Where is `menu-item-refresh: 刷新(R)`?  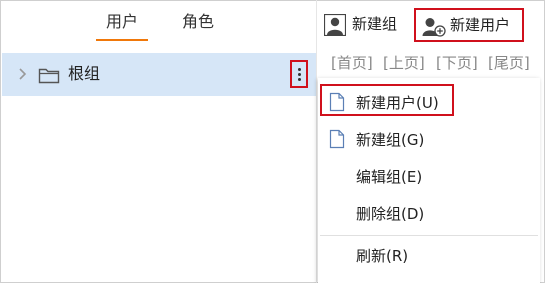 menu-item-refresh: 刷新(R) is located at coordinates (429, 256).